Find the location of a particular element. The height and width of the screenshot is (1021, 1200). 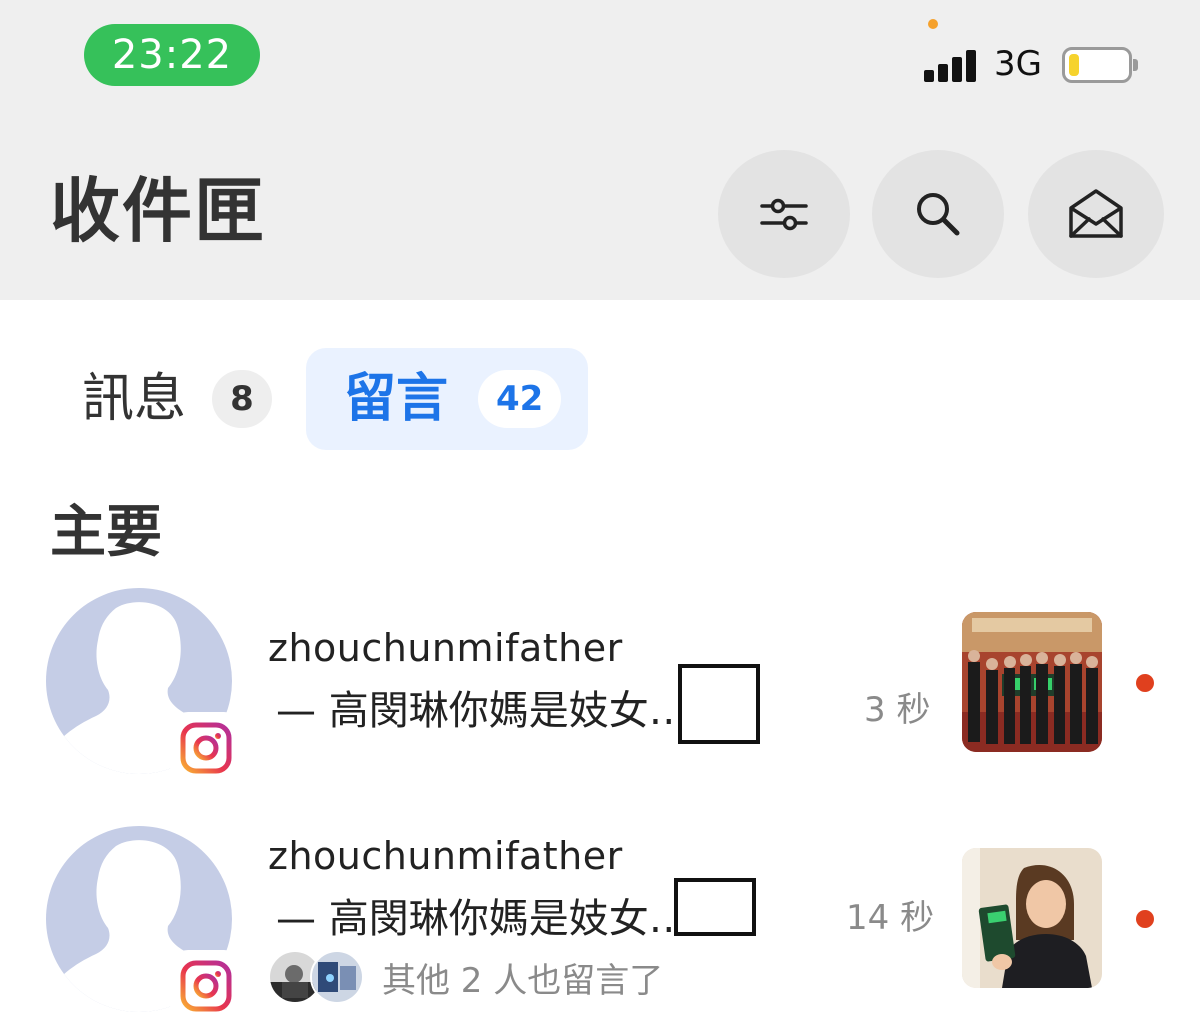

tab-messages-label: 訊息 is located at coordinates (134, 399).